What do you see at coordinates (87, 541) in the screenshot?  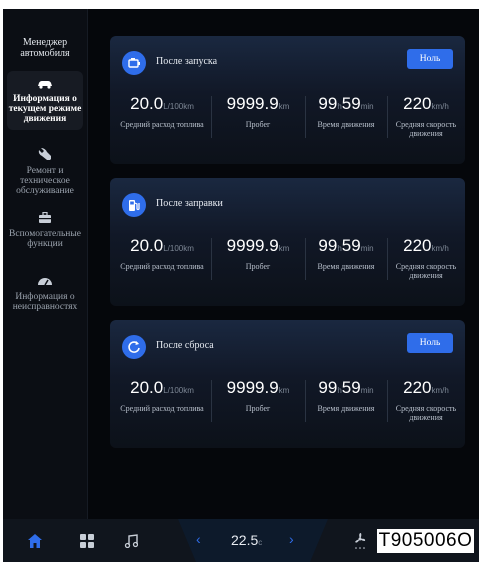 I see `apps-grid-icon` at bounding box center [87, 541].